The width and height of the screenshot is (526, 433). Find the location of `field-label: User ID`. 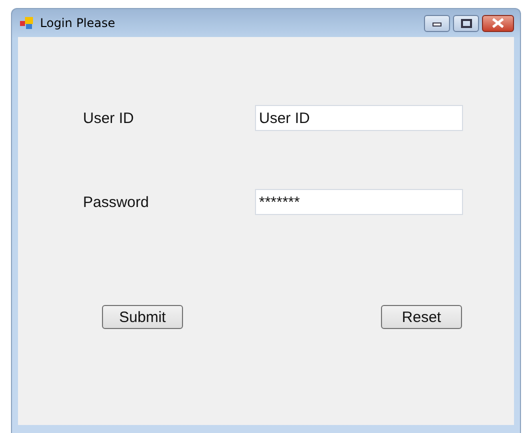

field-label: User ID is located at coordinates (109, 118).